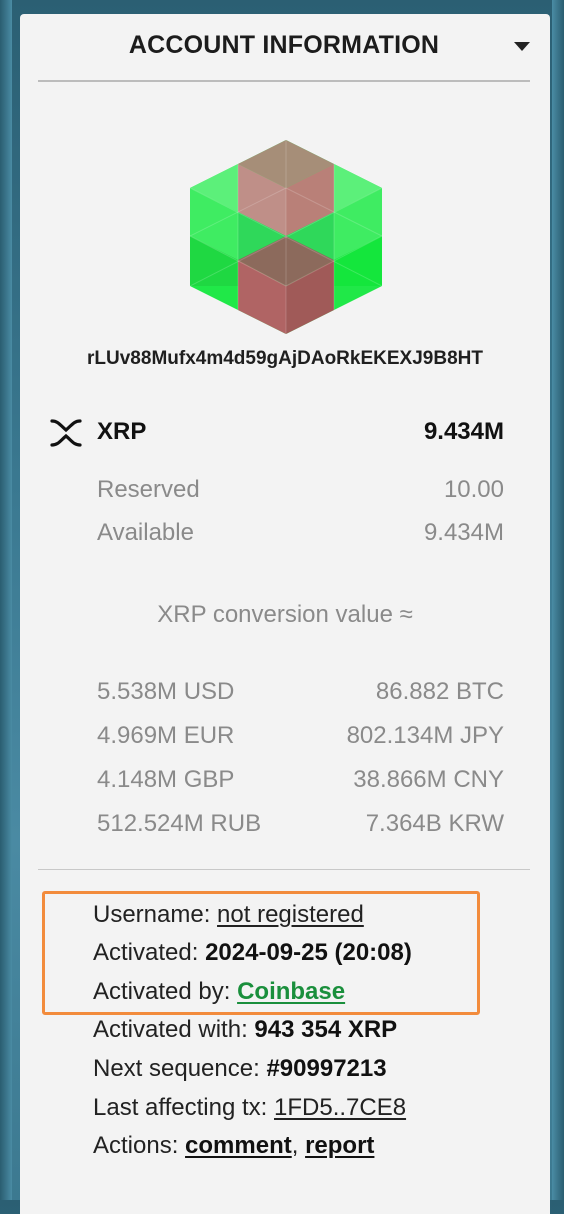 This screenshot has height=1214, width=564. Describe the element at coordinates (339, 1145) in the screenshot. I see `report-link: report` at that location.